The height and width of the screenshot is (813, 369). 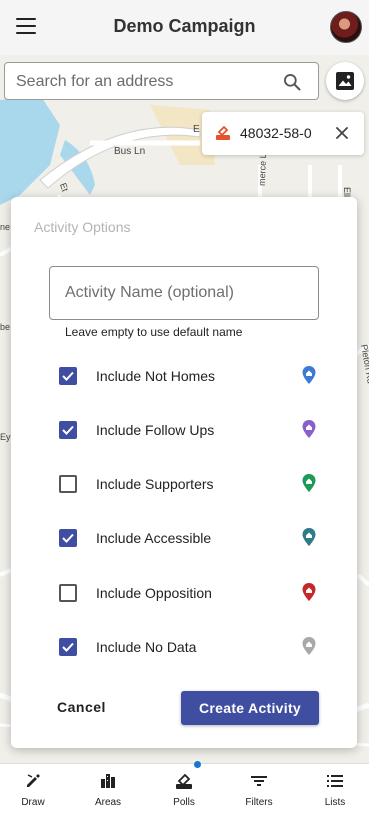 What do you see at coordinates (156, 376) in the screenshot?
I see `option-label: Include Not Homes` at bounding box center [156, 376].